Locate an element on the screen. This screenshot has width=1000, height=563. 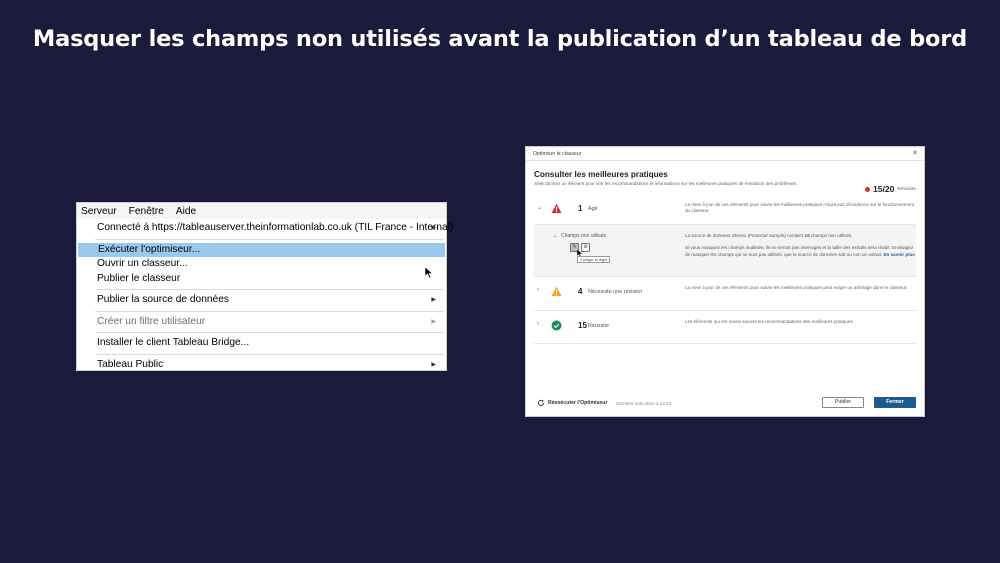
menu-item-label: Publier le classeur is located at coordinates (139, 278).